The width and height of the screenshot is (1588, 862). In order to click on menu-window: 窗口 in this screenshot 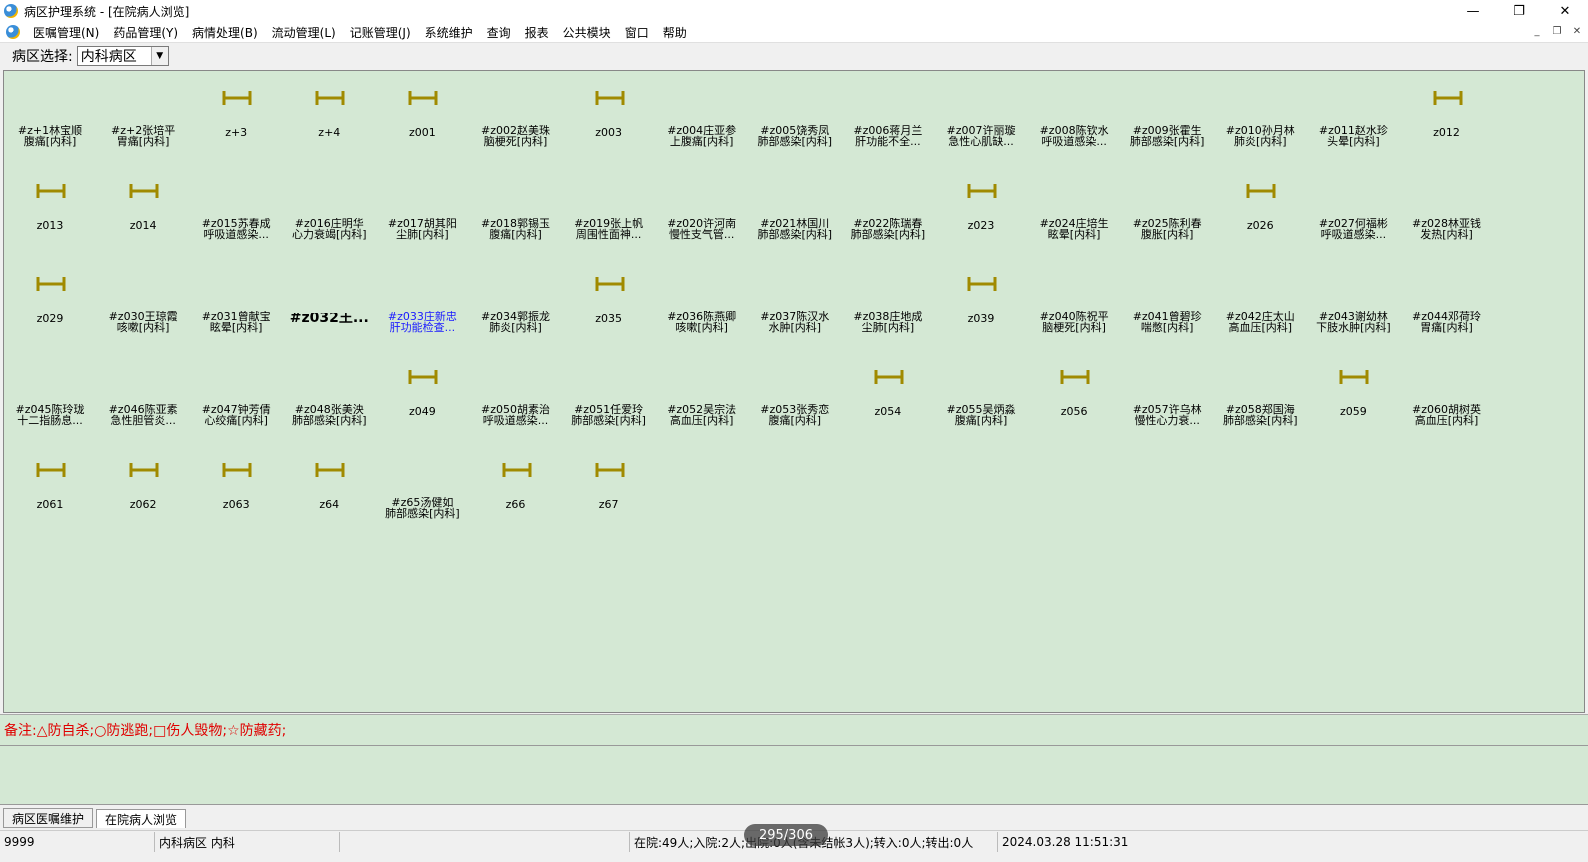, I will do `click(637, 32)`.